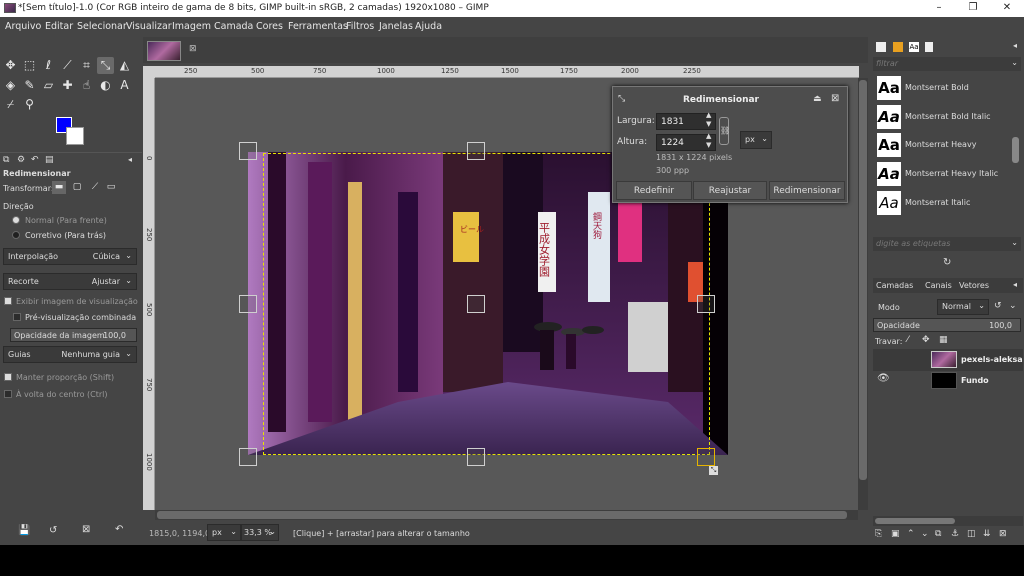  I want to click on height-spin-up-icon: ▲, so click(708, 136).